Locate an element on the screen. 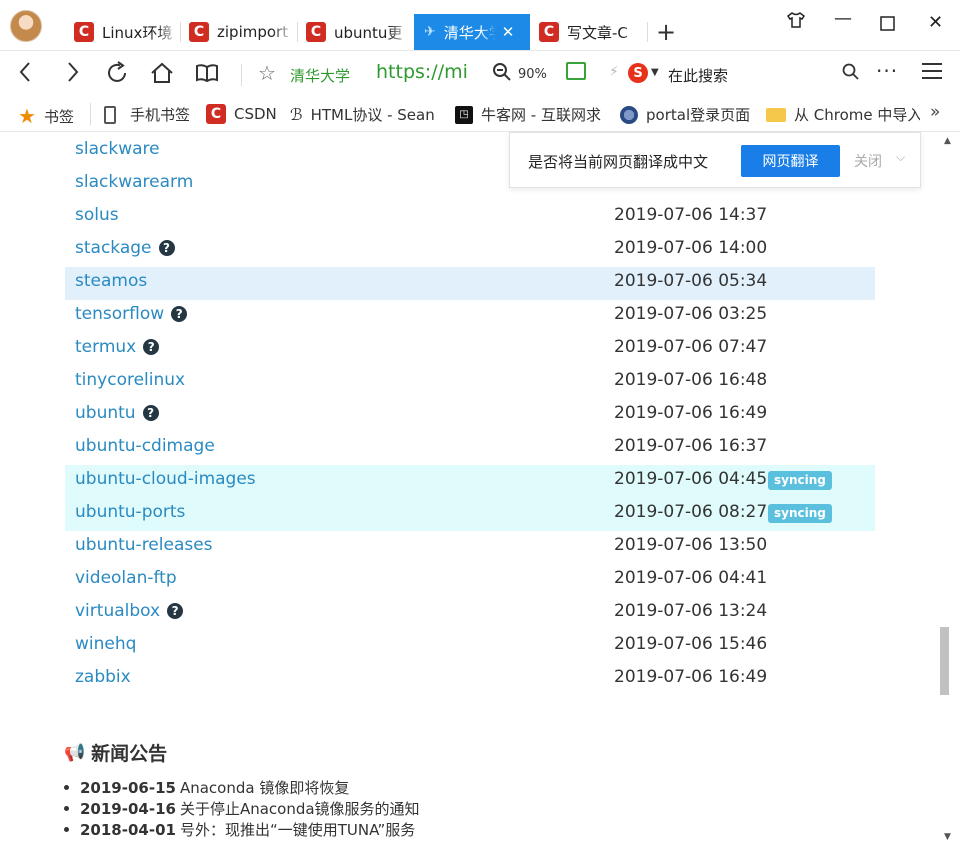 The width and height of the screenshot is (960, 850). mirror-name: tensorflow is located at coordinates (119, 314).